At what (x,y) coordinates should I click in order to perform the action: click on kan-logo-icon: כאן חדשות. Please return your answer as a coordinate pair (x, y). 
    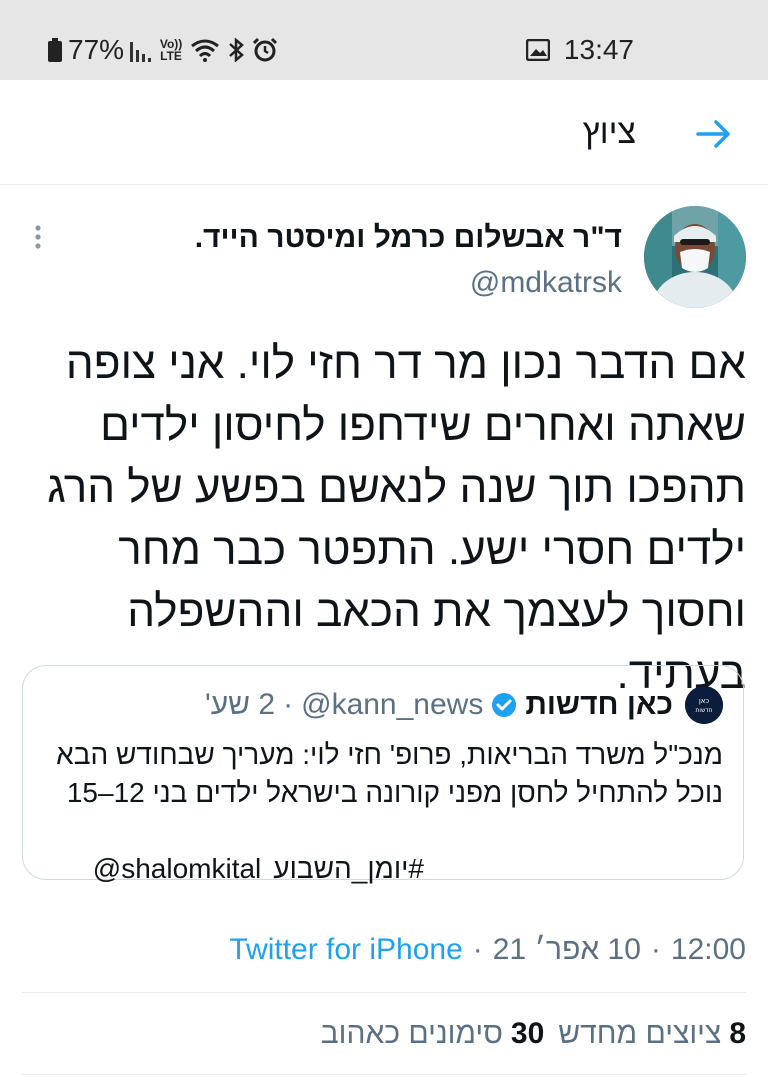
    Looking at the image, I should click on (704, 705).